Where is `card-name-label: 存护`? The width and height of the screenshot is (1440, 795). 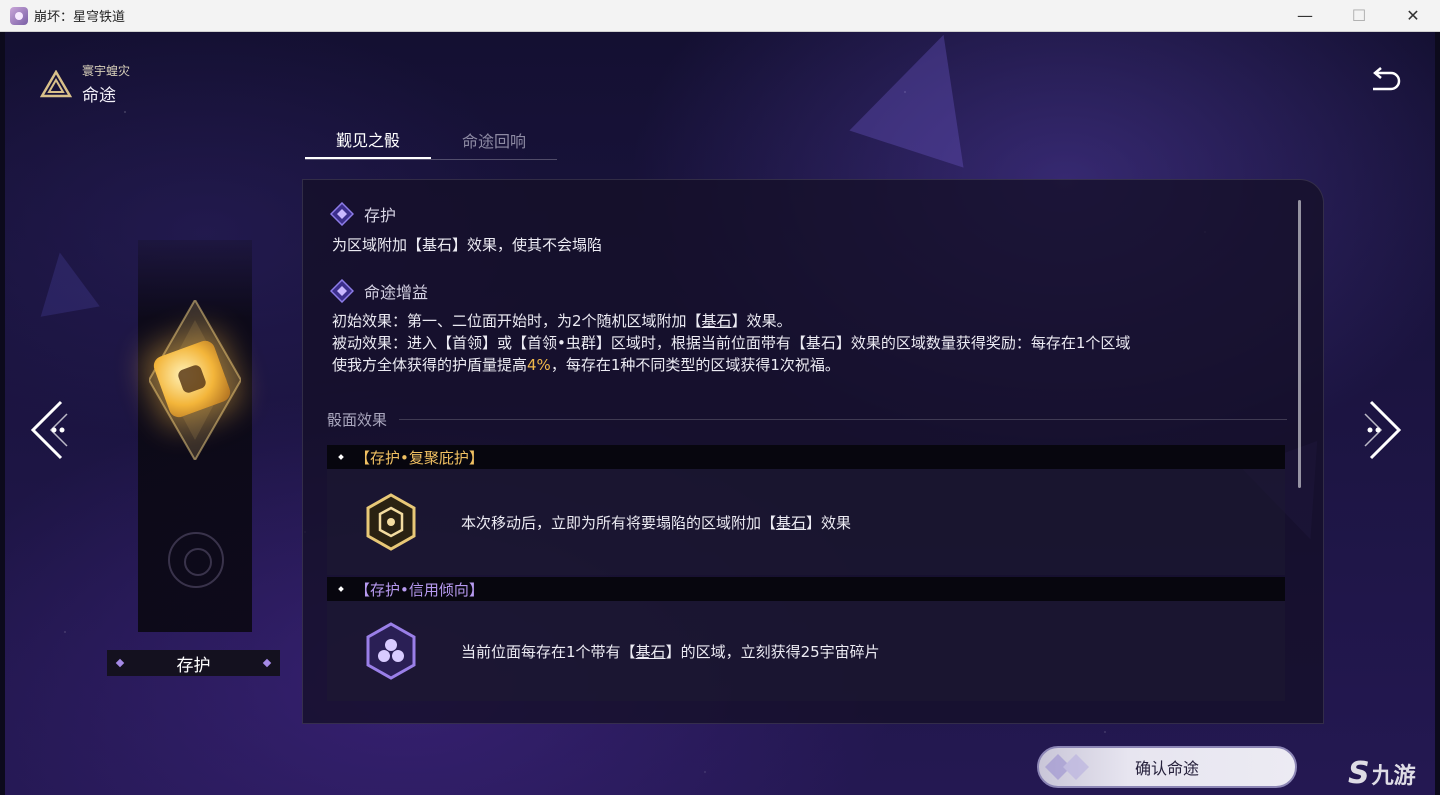 card-name-label: 存护 is located at coordinates (193, 663).